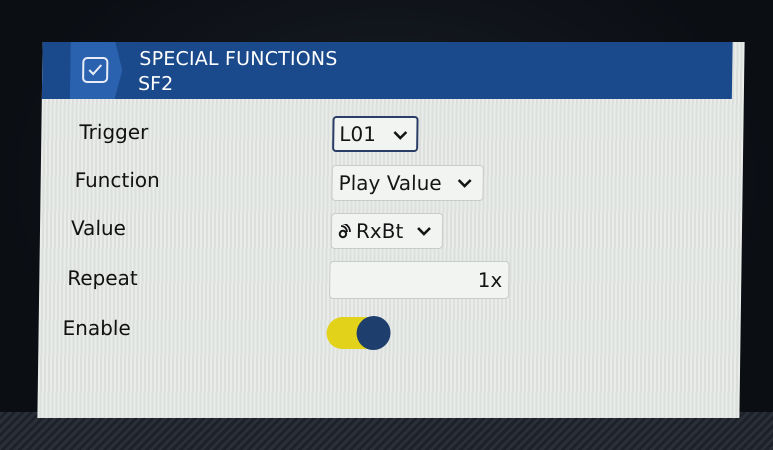 The image size is (773, 450). I want to click on repeat-input: 1x, so click(419, 280).